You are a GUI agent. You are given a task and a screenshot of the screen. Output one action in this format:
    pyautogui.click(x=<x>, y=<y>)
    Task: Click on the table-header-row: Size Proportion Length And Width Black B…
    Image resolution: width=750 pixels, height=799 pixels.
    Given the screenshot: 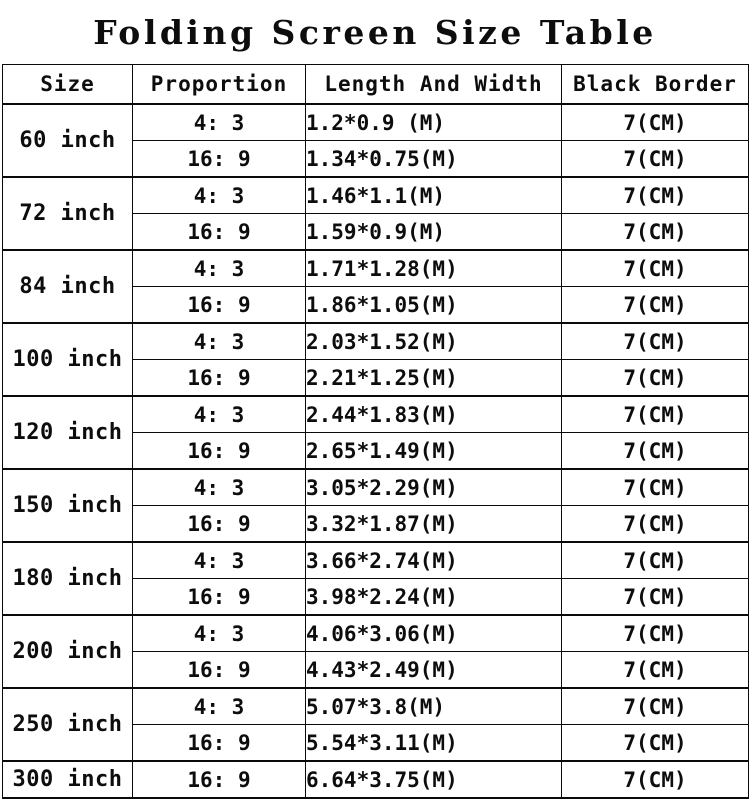 What is the action you would take?
    pyautogui.click(x=375, y=84)
    